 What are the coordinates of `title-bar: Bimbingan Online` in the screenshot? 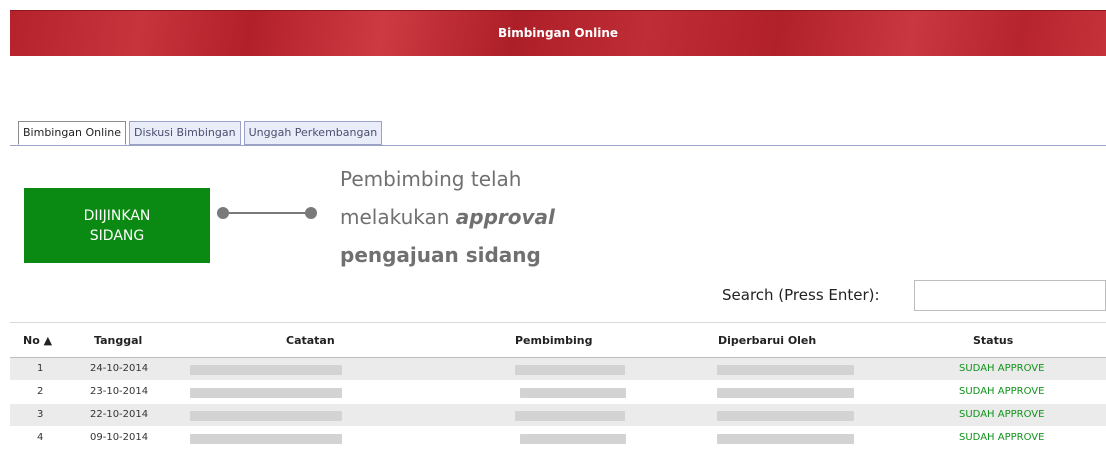 It's located at (558, 33).